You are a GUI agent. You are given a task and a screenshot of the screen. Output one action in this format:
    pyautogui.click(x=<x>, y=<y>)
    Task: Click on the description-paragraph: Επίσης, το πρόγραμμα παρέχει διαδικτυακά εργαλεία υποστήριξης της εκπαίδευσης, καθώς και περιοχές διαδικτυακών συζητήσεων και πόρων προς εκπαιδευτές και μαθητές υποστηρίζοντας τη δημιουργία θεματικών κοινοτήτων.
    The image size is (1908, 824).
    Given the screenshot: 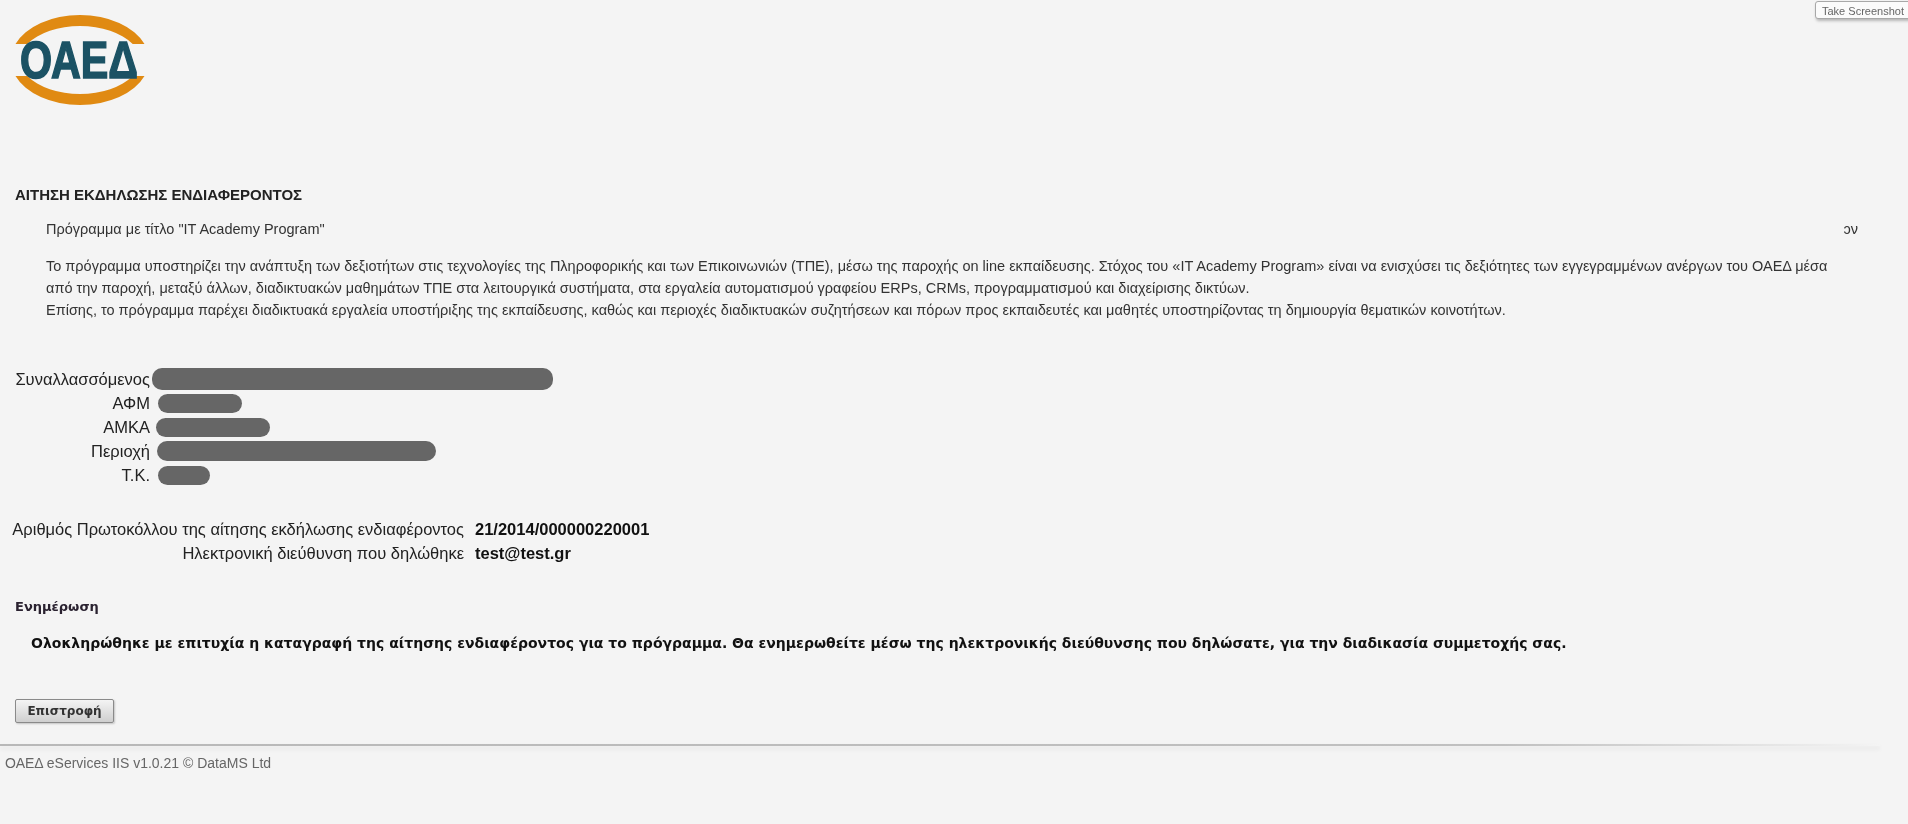 What is the action you would take?
    pyautogui.click(x=776, y=310)
    